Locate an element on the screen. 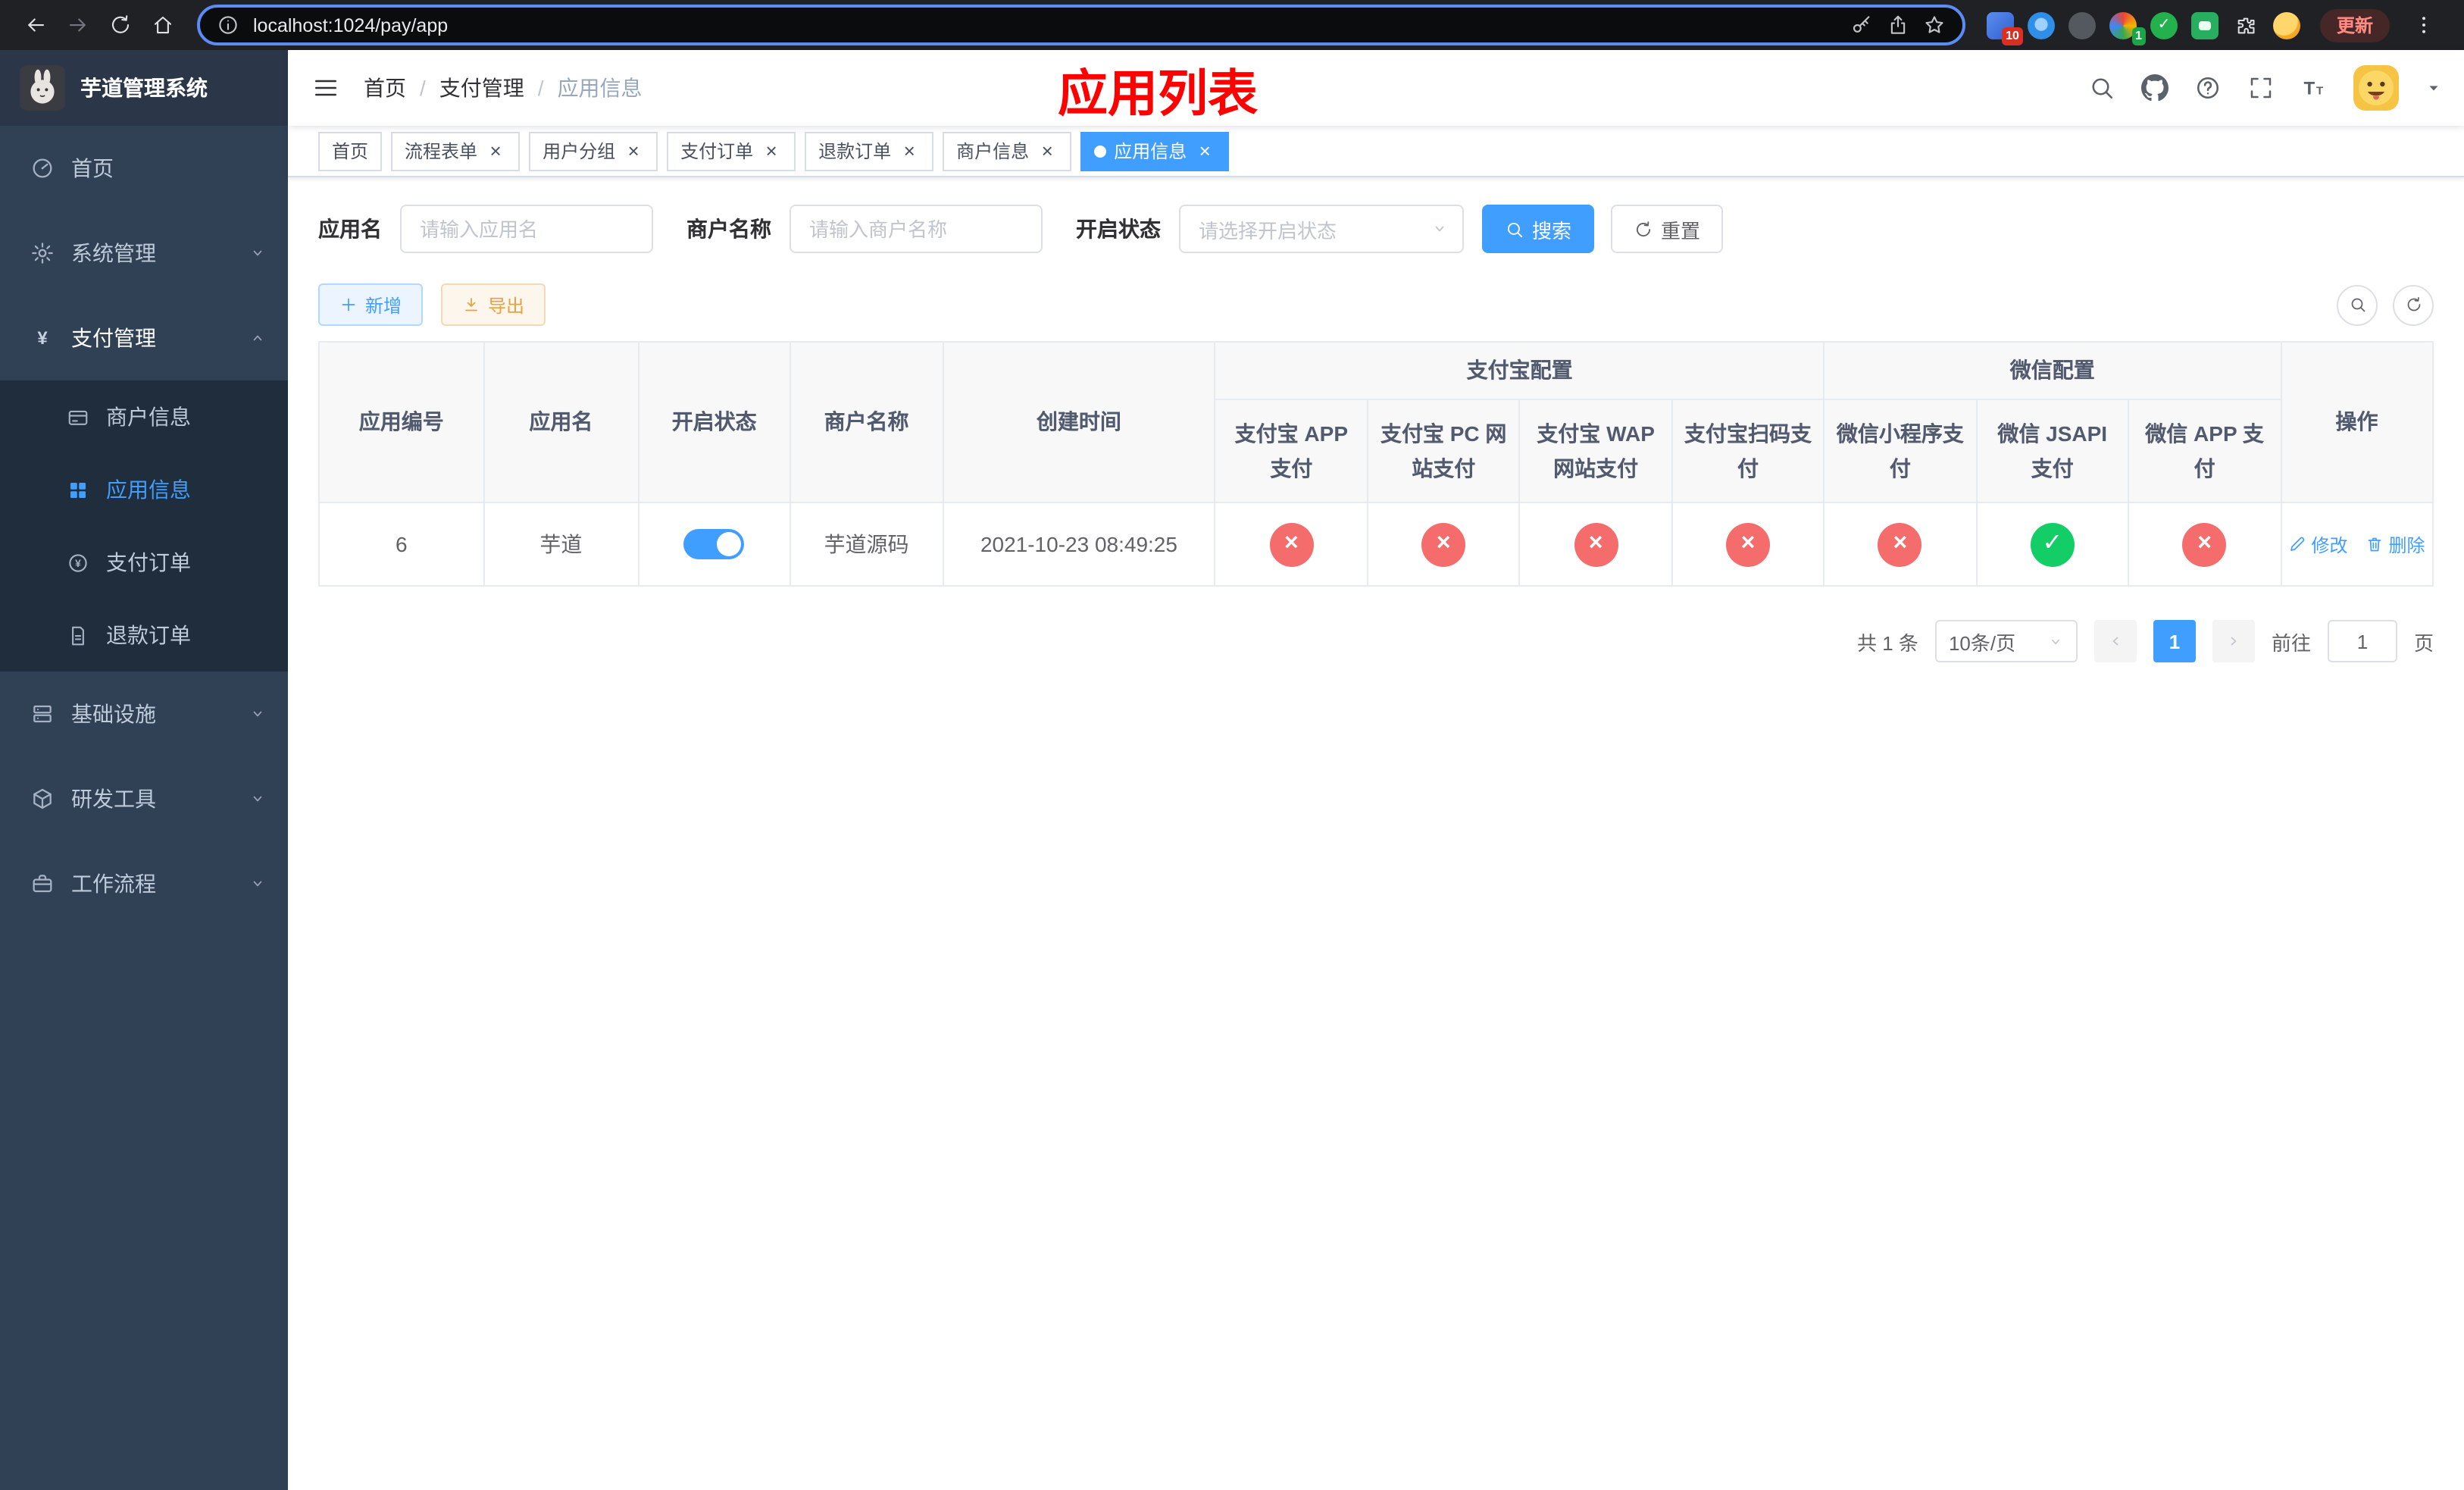 This screenshot has width=2464, height=1490. tab-refund-orders: 退款订单 × is located at coordinates (869, 151).